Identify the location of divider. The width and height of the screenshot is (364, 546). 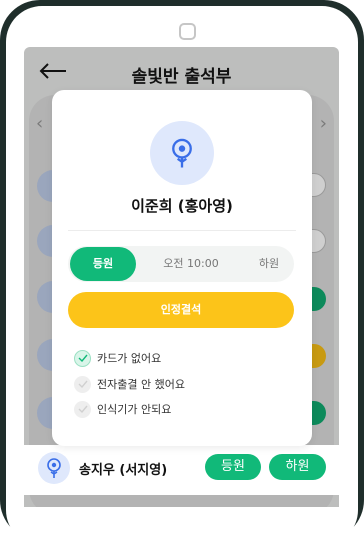
(182, 230).